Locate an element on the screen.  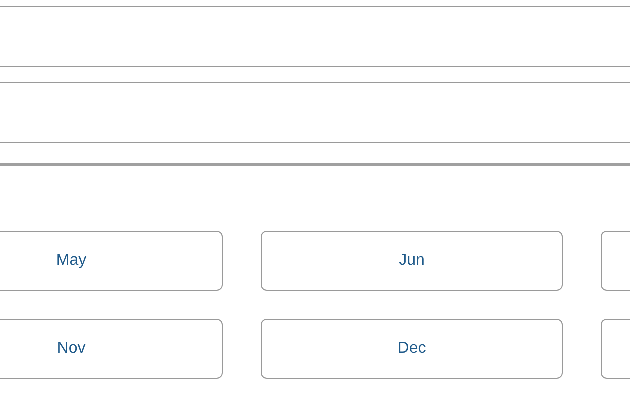
month-button: May is located at coordinates (111, 261).